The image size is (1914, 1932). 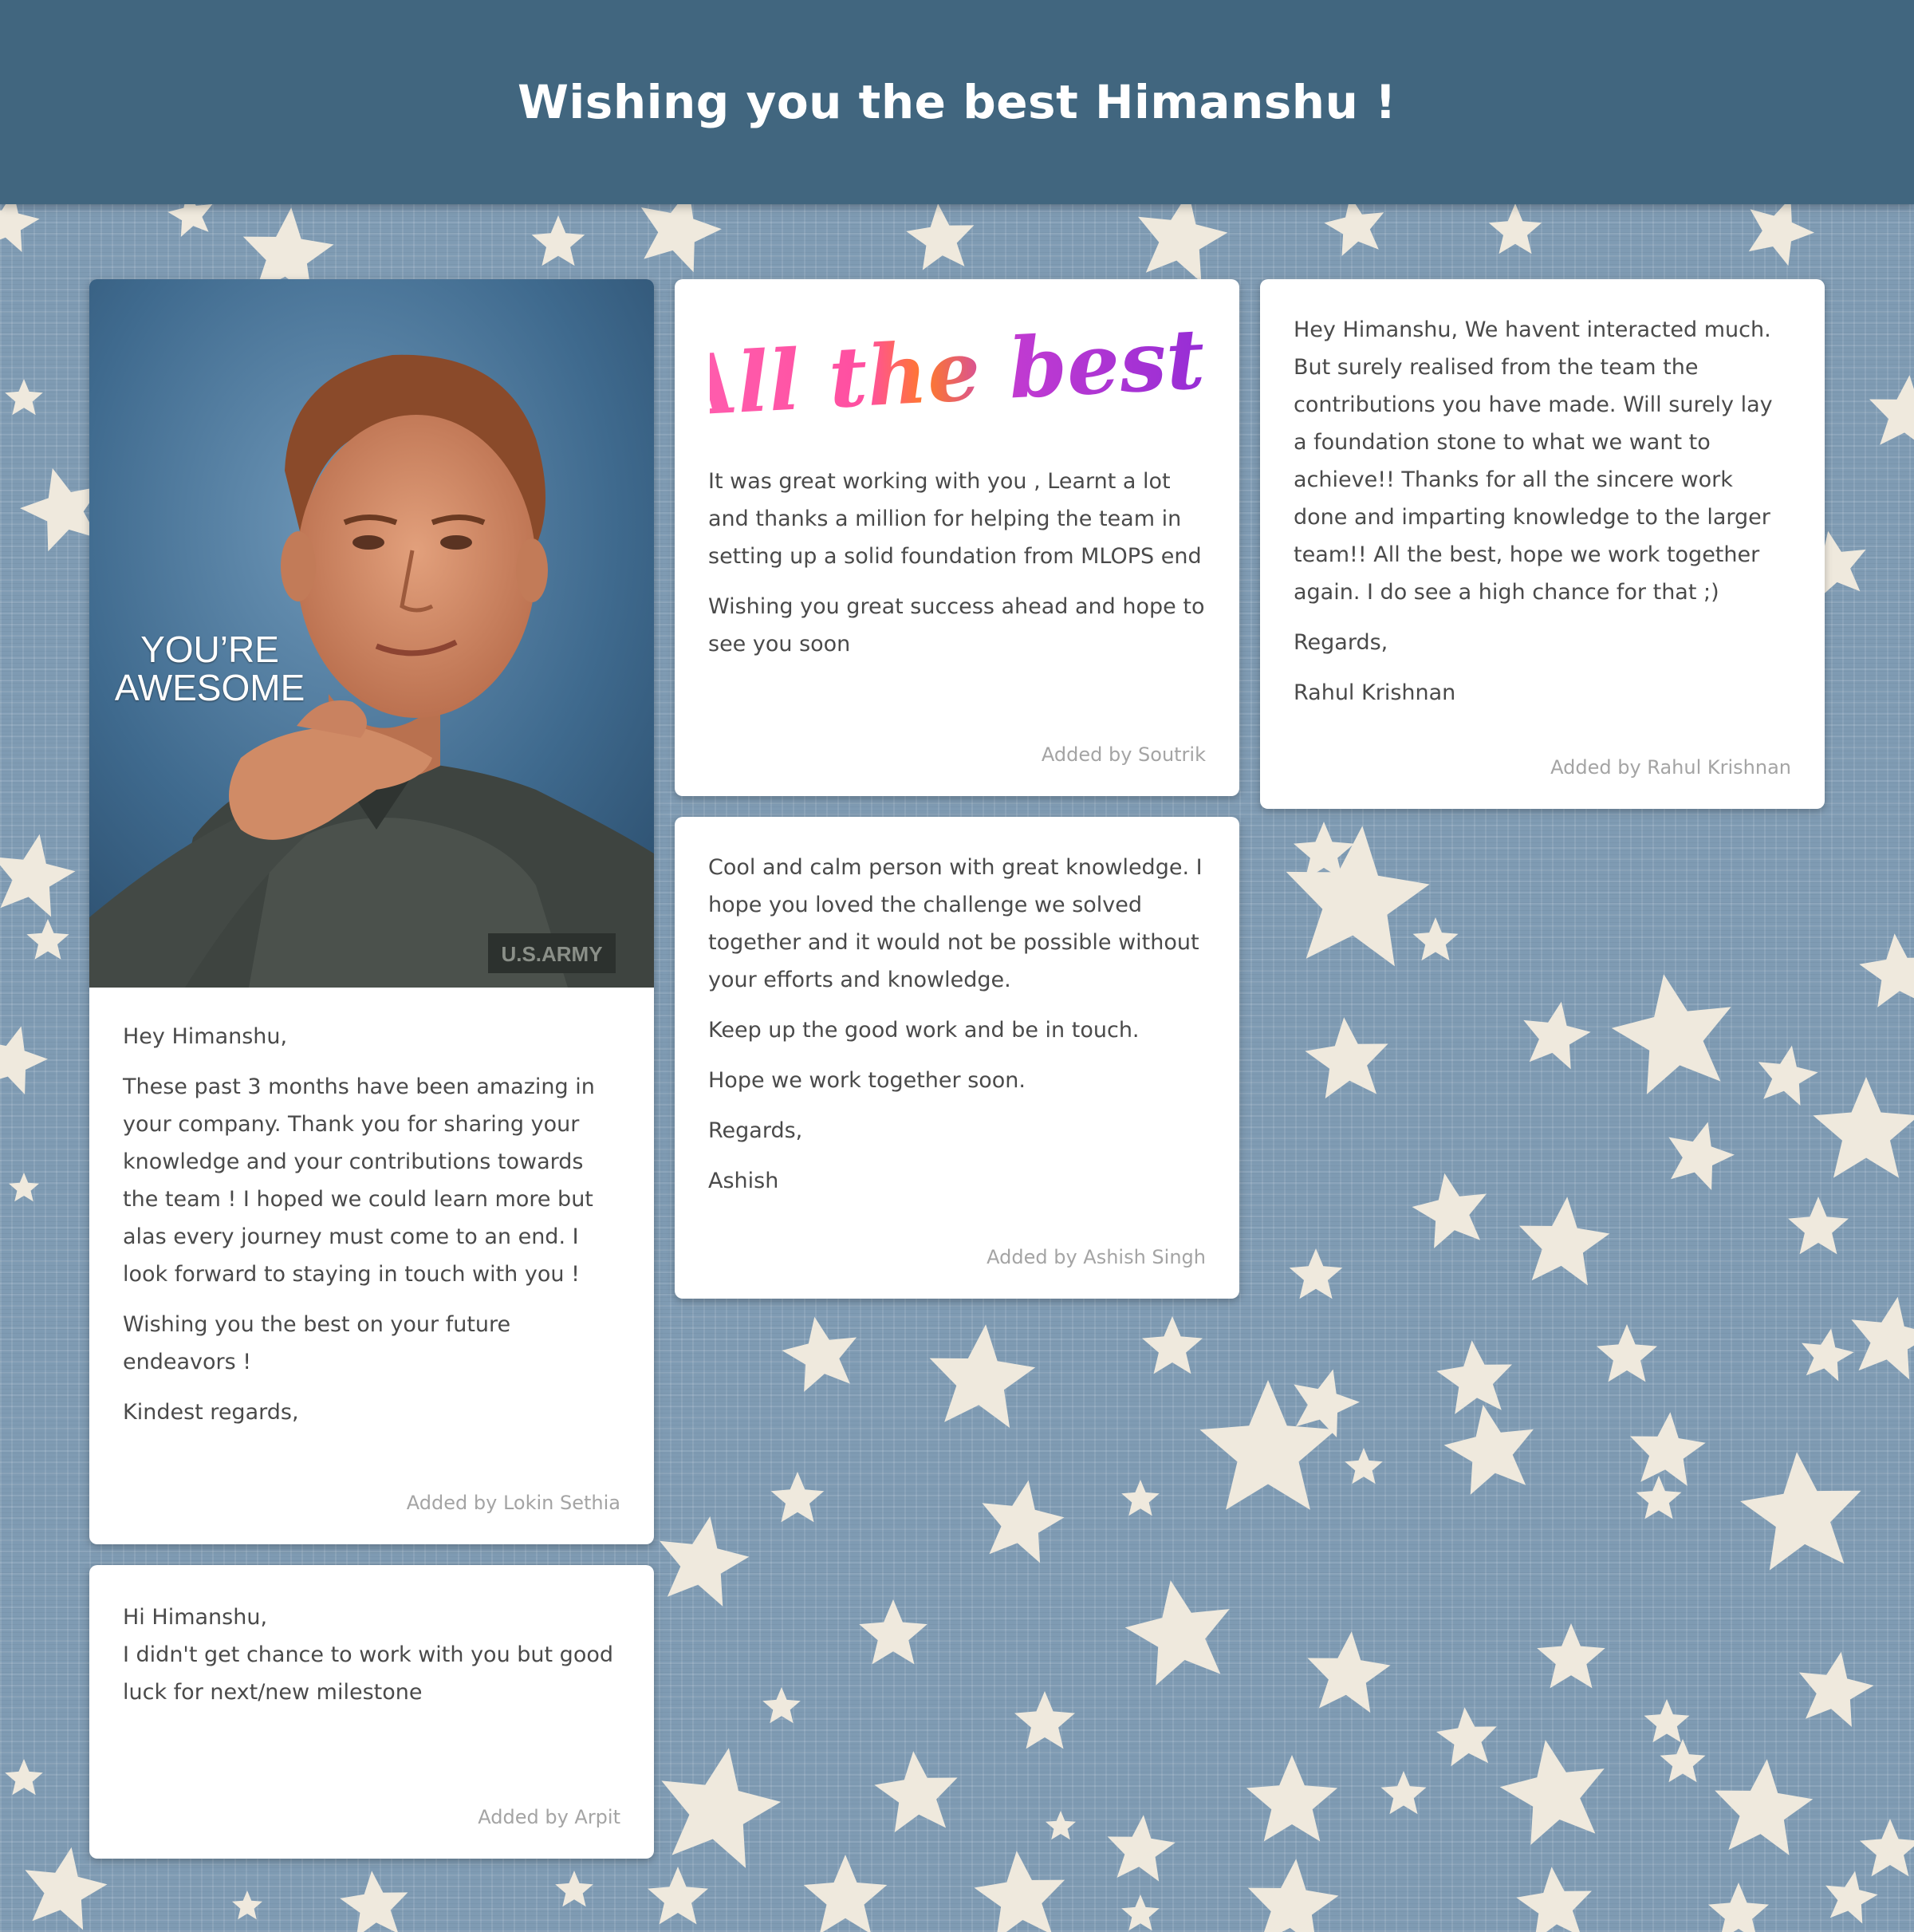 I want to click on author-label: Added by Soutrik, so click(x=1124, y=754).